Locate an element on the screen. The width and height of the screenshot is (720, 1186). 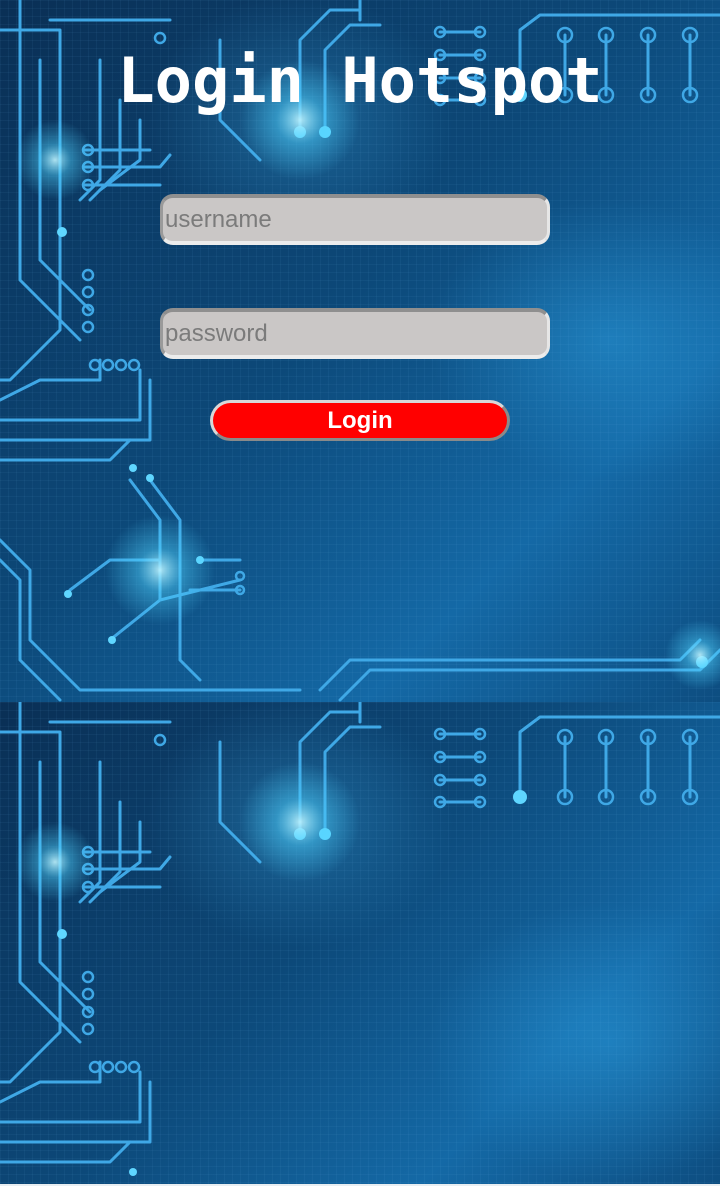
username-input is located at coordinates (355, 219).